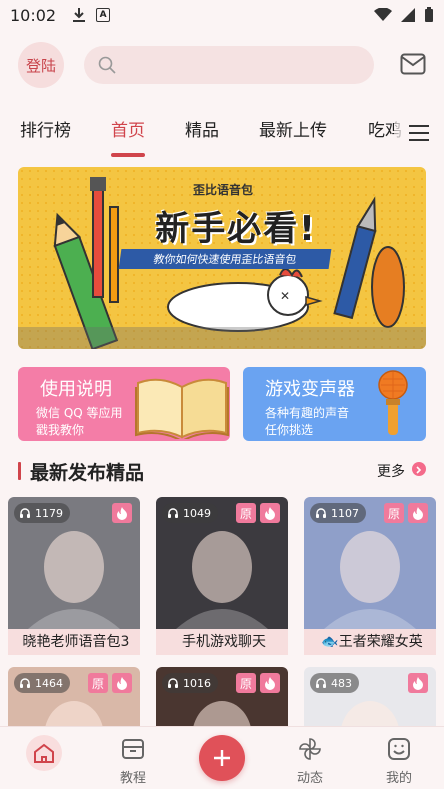  What do you see at coordinates (309, 778) in the screenshot?
I see `nav-feed-label: 动态` at bounding box center [309, 778].